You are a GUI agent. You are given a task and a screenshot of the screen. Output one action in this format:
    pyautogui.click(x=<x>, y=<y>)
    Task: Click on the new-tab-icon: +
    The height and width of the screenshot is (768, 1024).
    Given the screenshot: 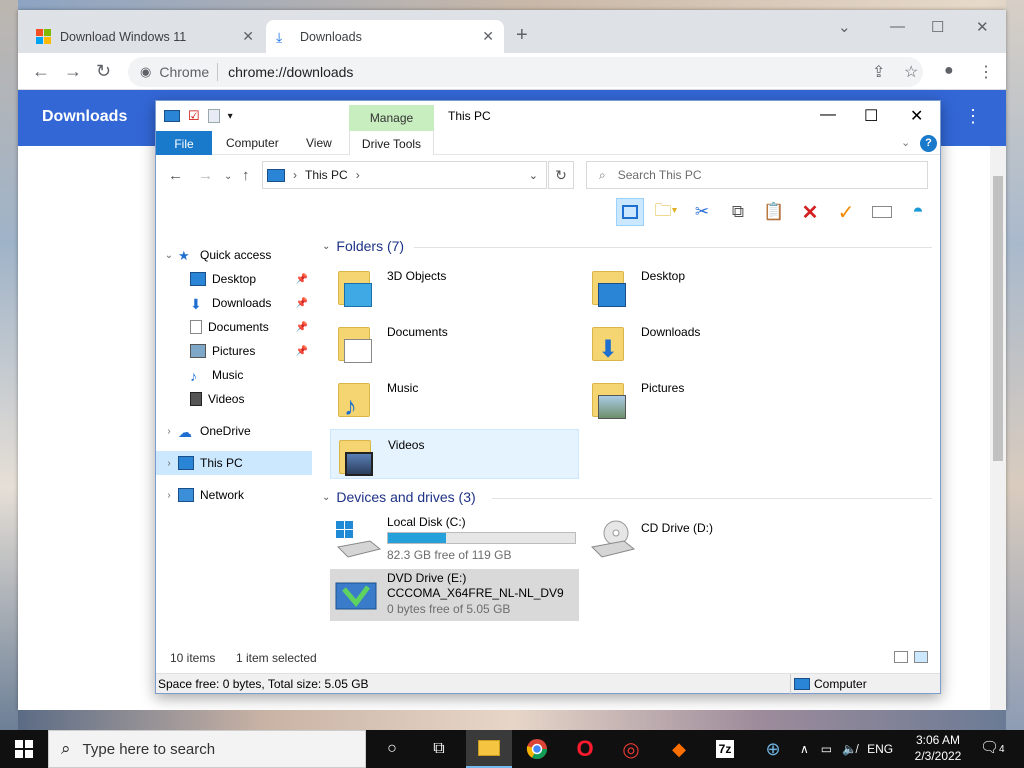 What is the action you would take?
    pyautogui.click(x=522, y=35)
    